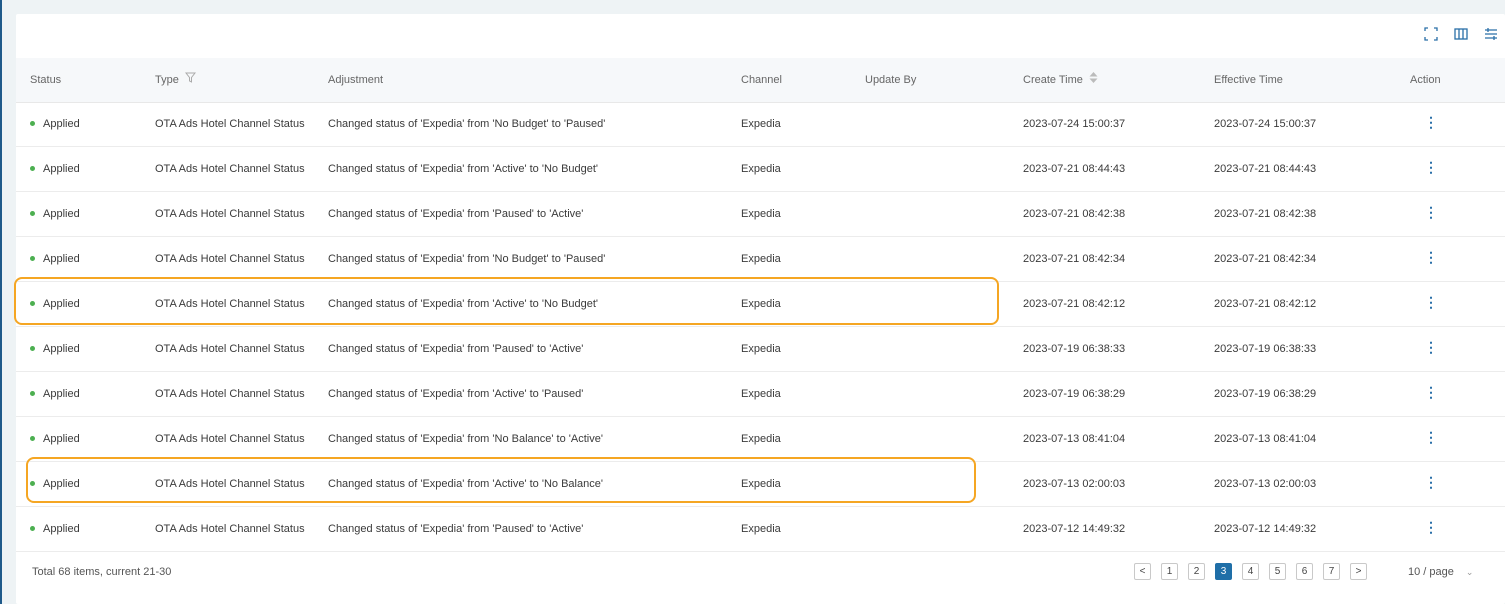 Image resolution: width=1505 pixels, height=604 pixels. I want to click on column-header-type: Type, so click(175, 80).